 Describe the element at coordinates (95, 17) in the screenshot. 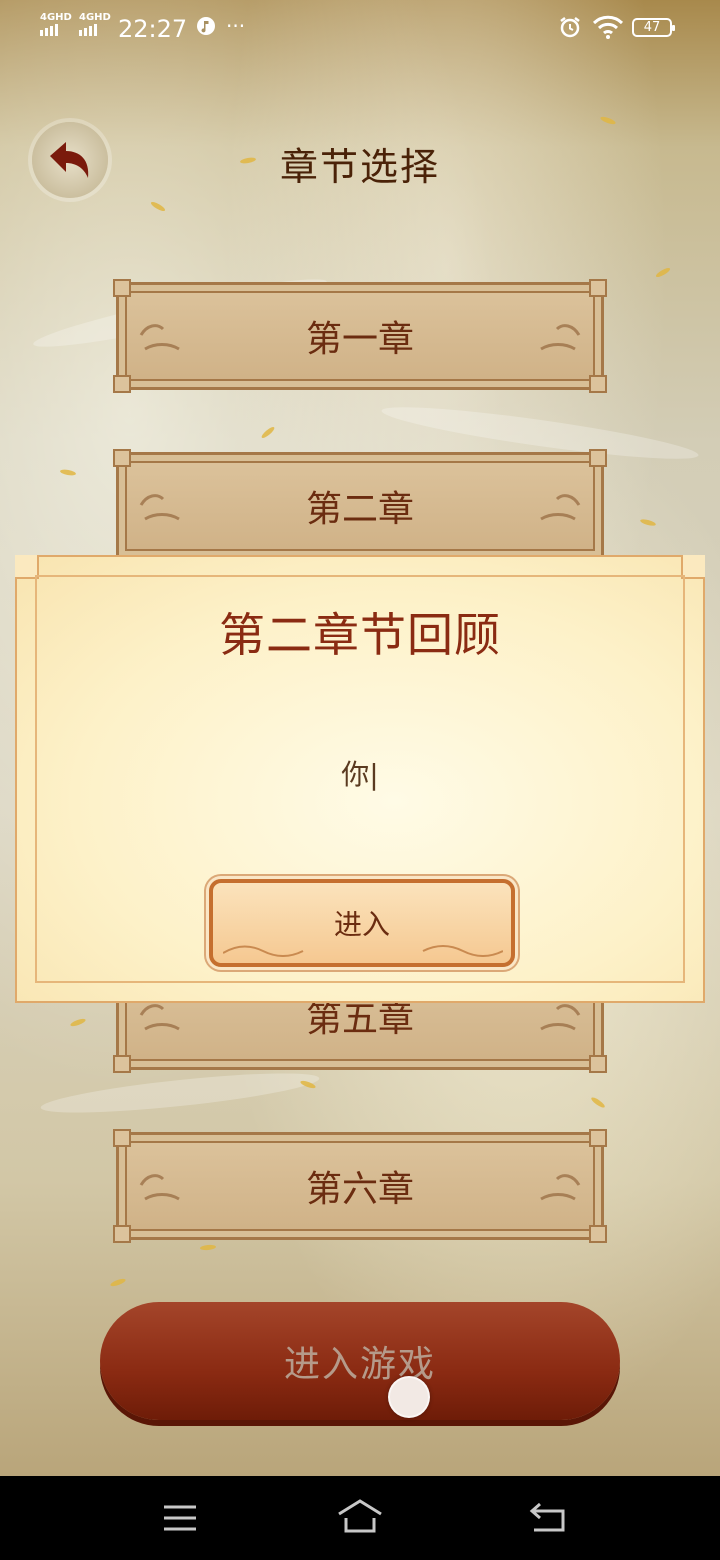

I see `sim2-label: 4GHD` at that location.